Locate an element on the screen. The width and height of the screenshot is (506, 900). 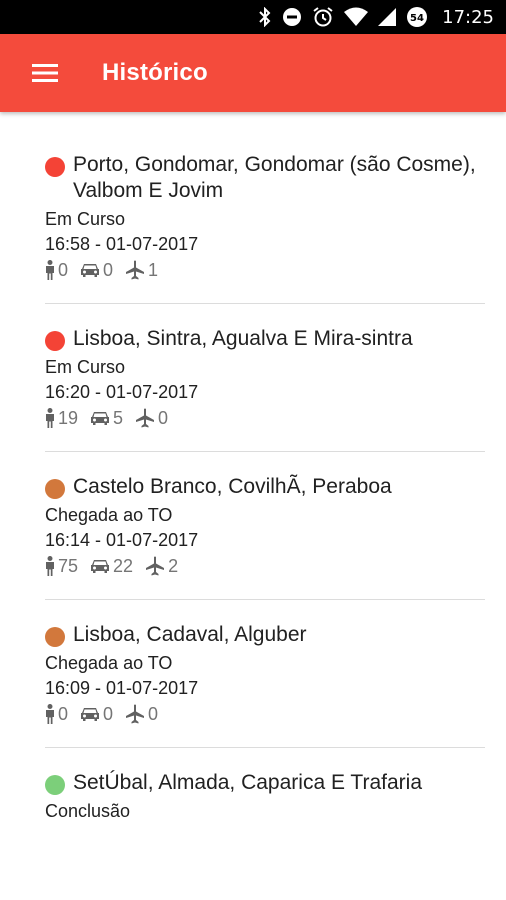
battery-level: 54 is located at coordinates (417, 18).